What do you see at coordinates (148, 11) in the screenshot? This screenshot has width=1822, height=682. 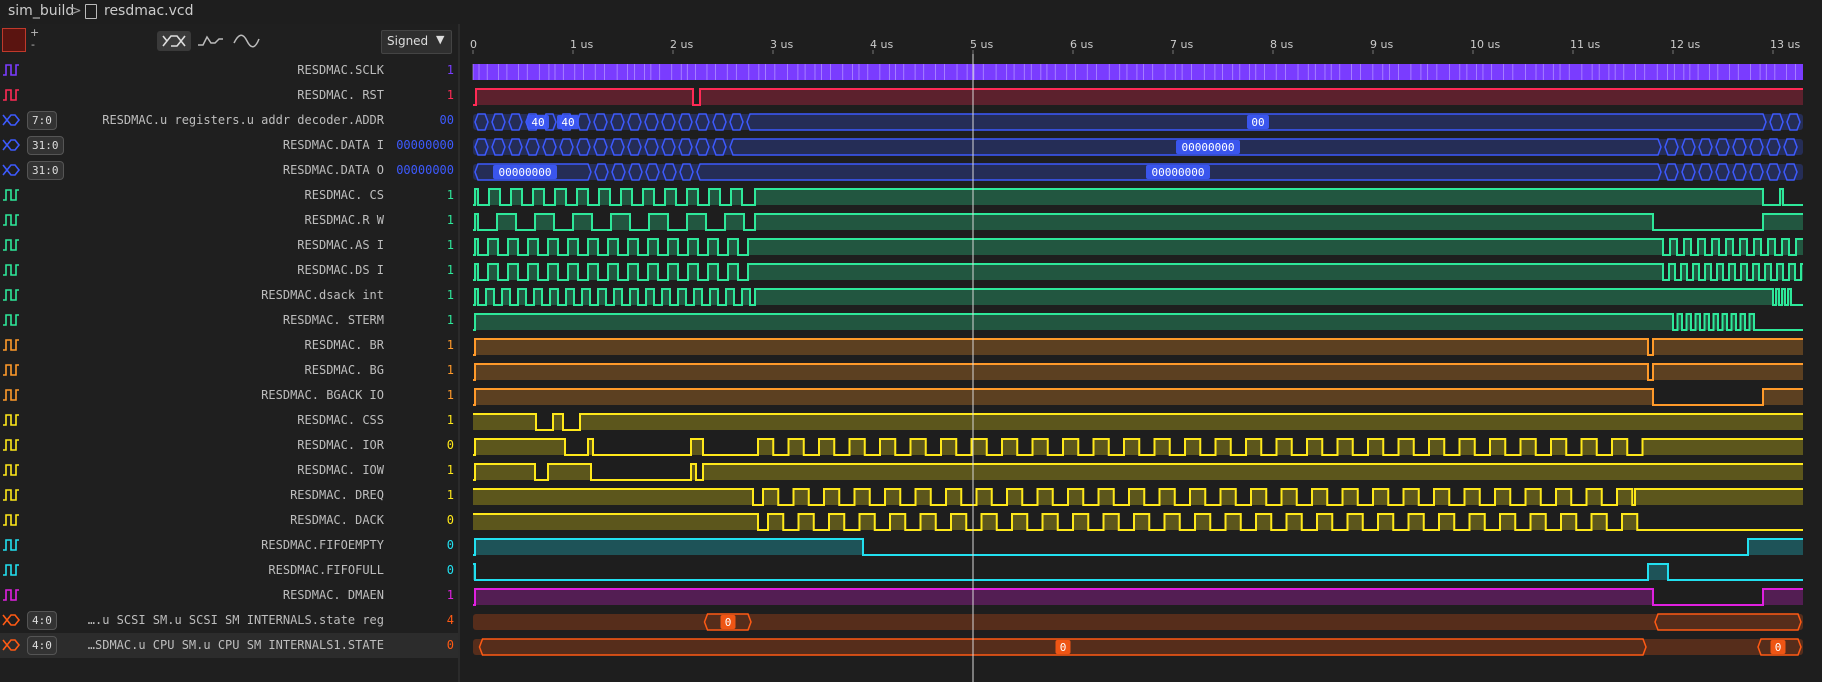 I see `breadcrumb-file: resdmac.vcd` at bounding box center [148, 11].